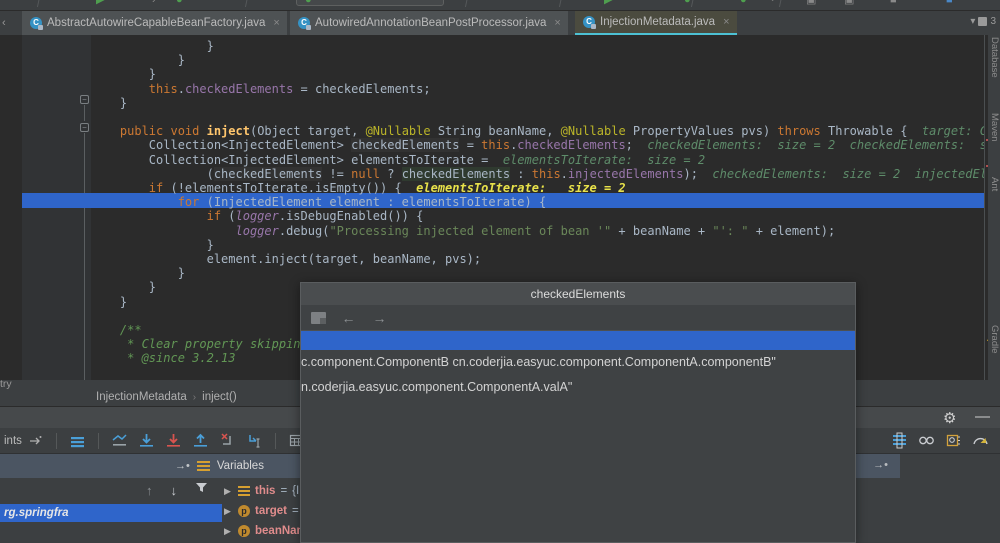 This screenshot has width=1000, height=543. Describe the element at coordinates (240, 466) in the screenshot. I see `variables-tab-label: Variables` at that location.